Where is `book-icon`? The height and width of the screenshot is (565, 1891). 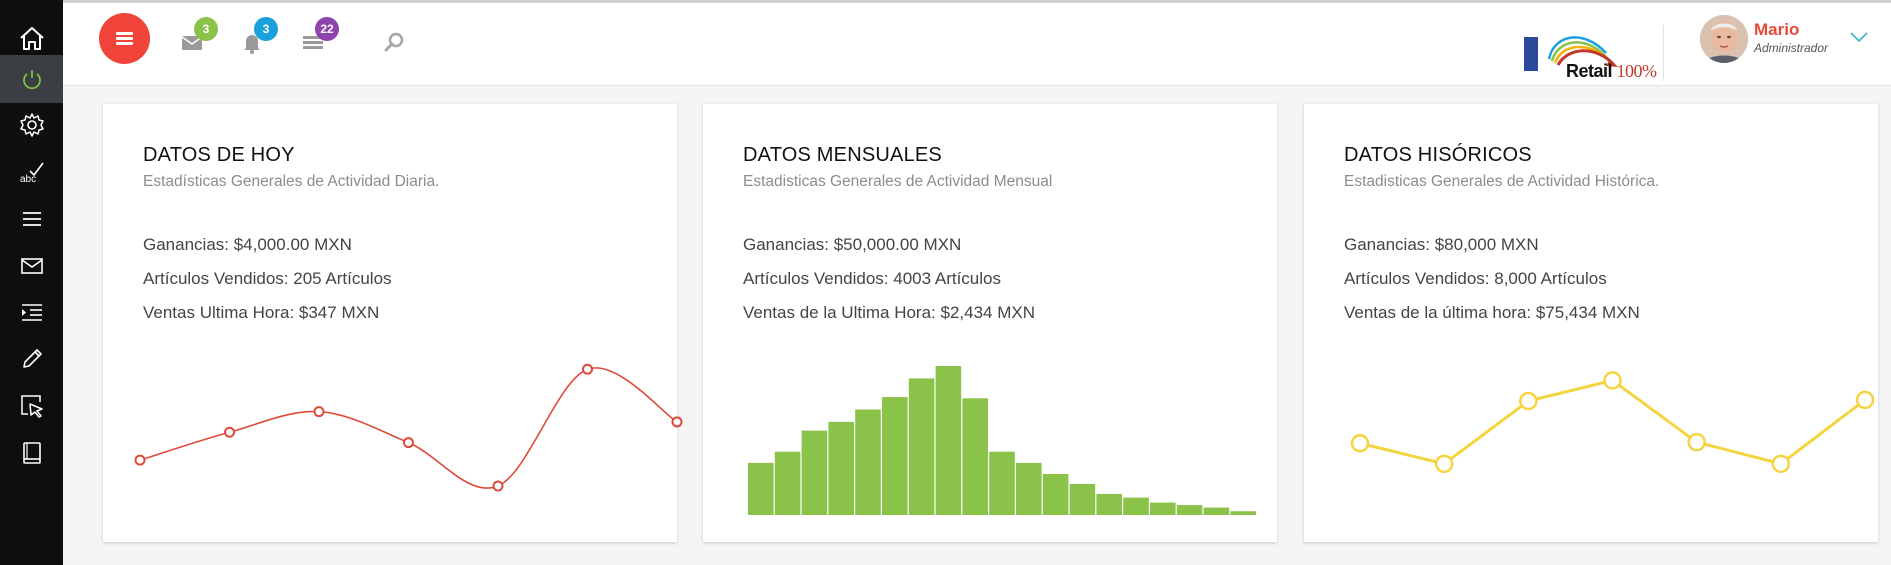
book-icon is located at coordinates (31, 453).